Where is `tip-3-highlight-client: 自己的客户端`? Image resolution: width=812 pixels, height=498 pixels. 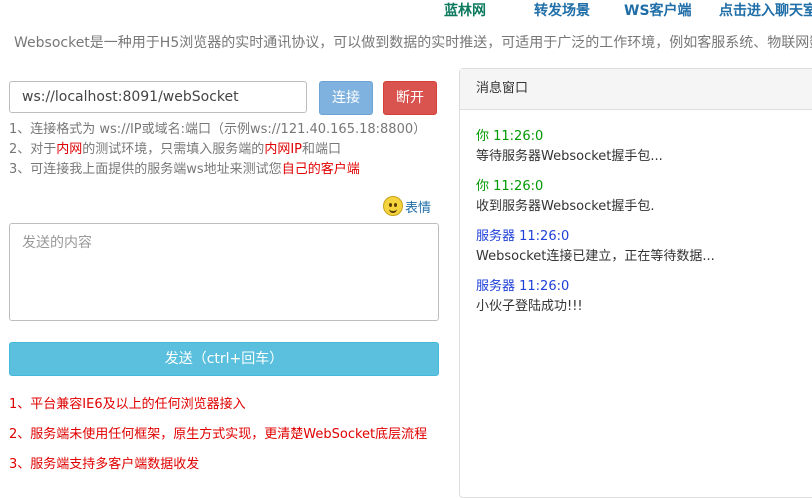
tip-3-highlight-client: 自己的客户端 is located at coordinates (320, 169).